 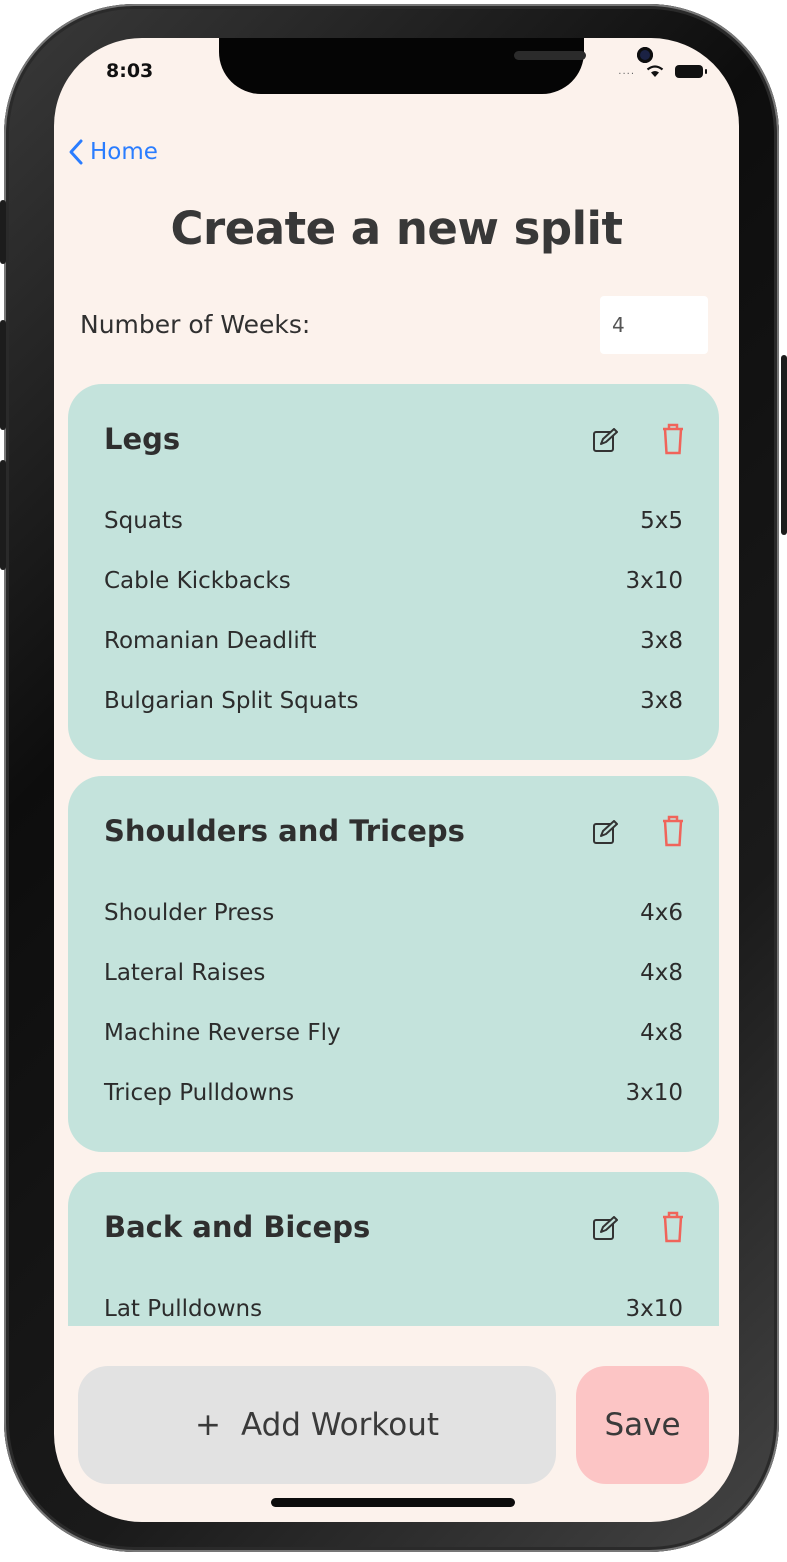 I want to click on exercise-name: Lateral Raises, so click(x=185, y=973).